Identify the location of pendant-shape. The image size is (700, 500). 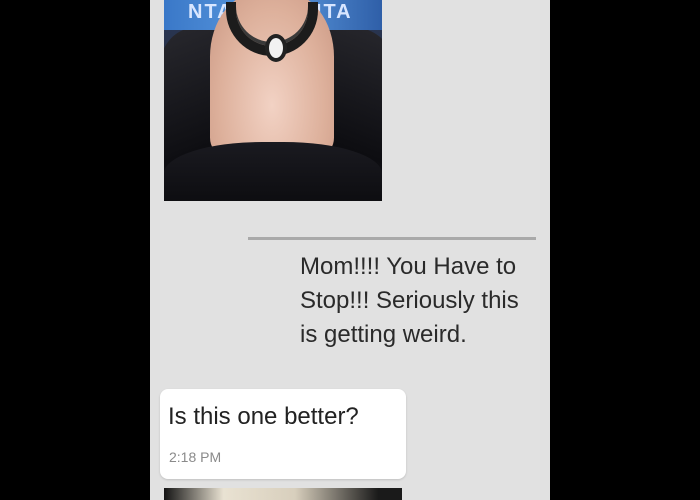
(276, 48).